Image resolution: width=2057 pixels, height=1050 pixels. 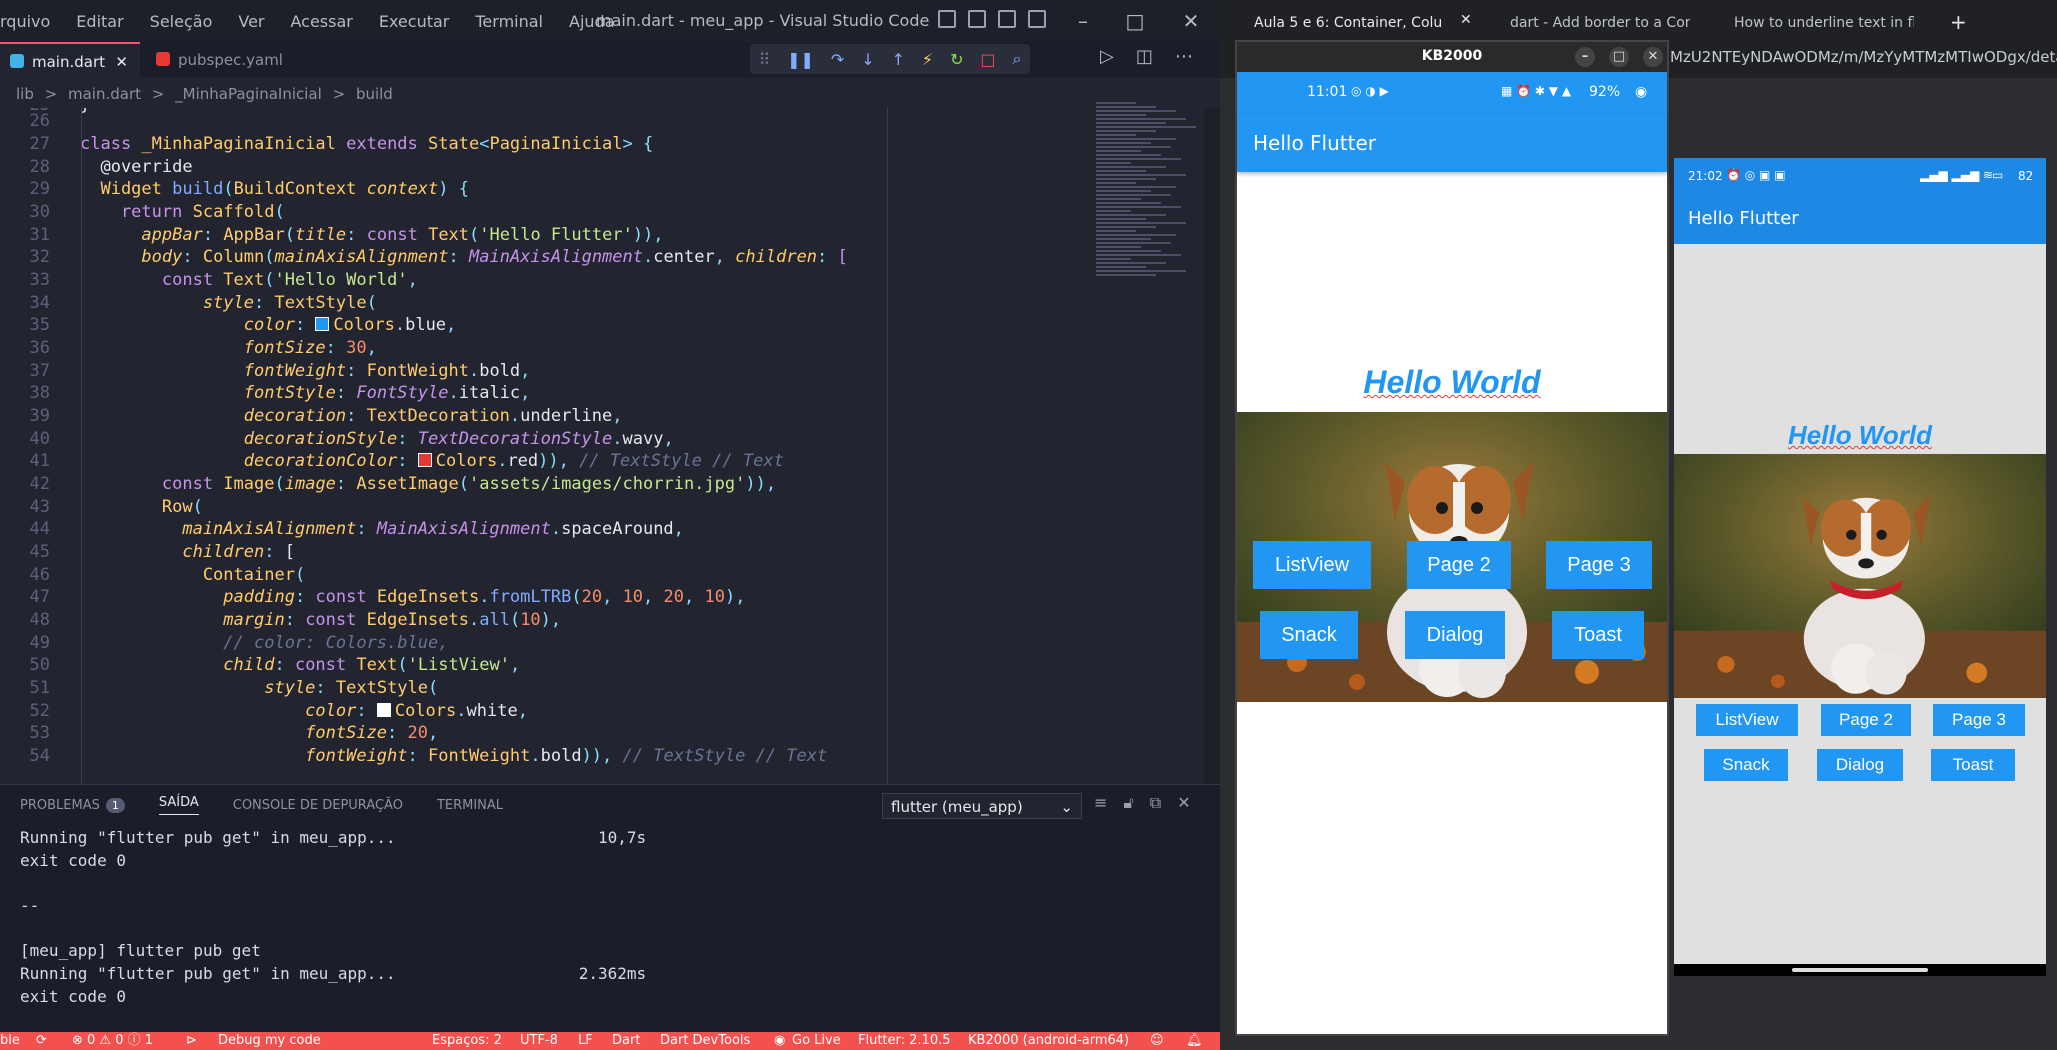 I want to click on close-panel-icon: ✕, so click(x=1183, y=803).